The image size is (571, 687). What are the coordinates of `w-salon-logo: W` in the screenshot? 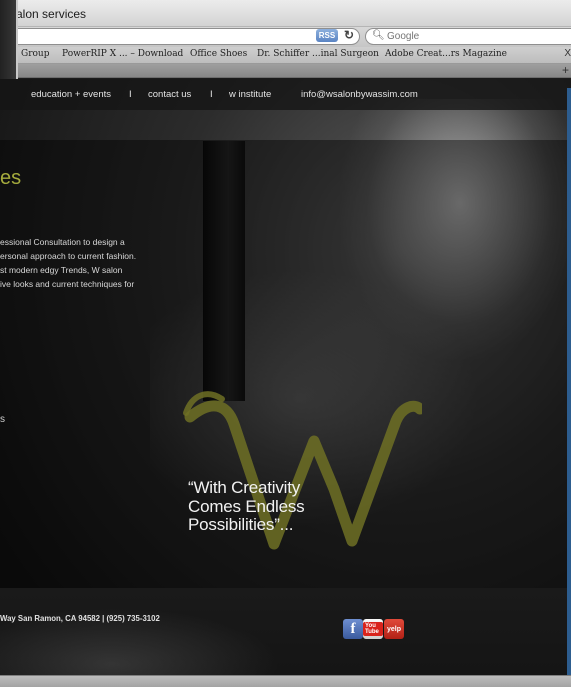 It's located at (302, 484).